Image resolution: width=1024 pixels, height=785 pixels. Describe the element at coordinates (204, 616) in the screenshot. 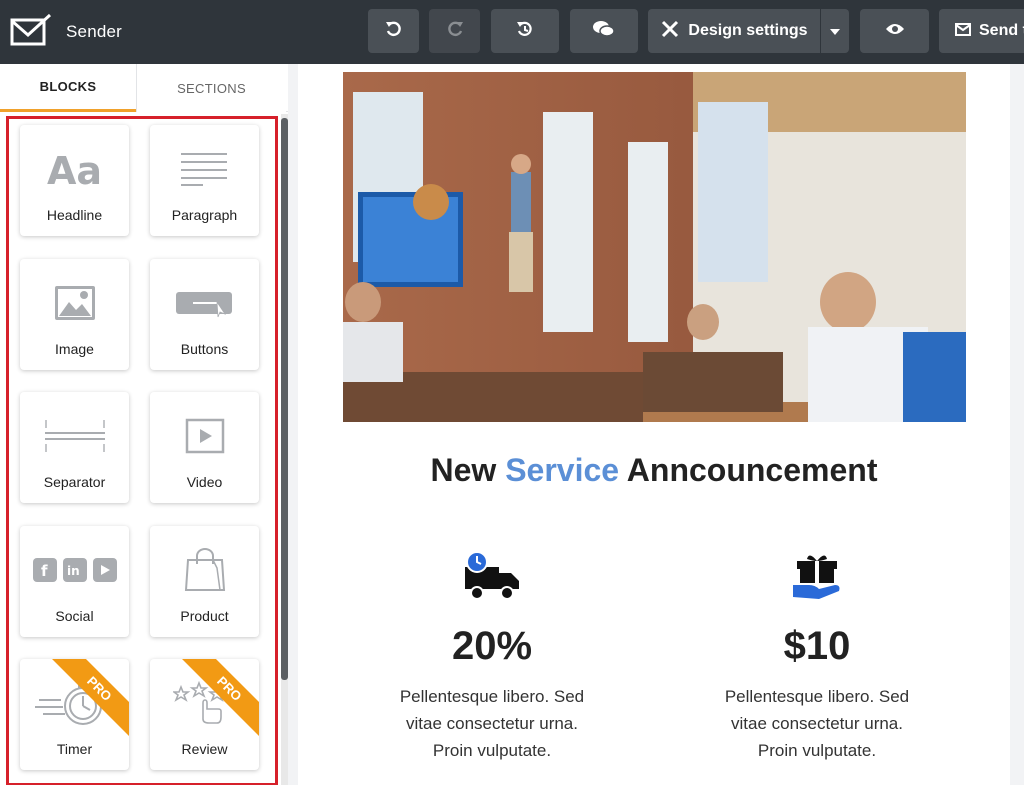

I see `block-label: Product` at that location.